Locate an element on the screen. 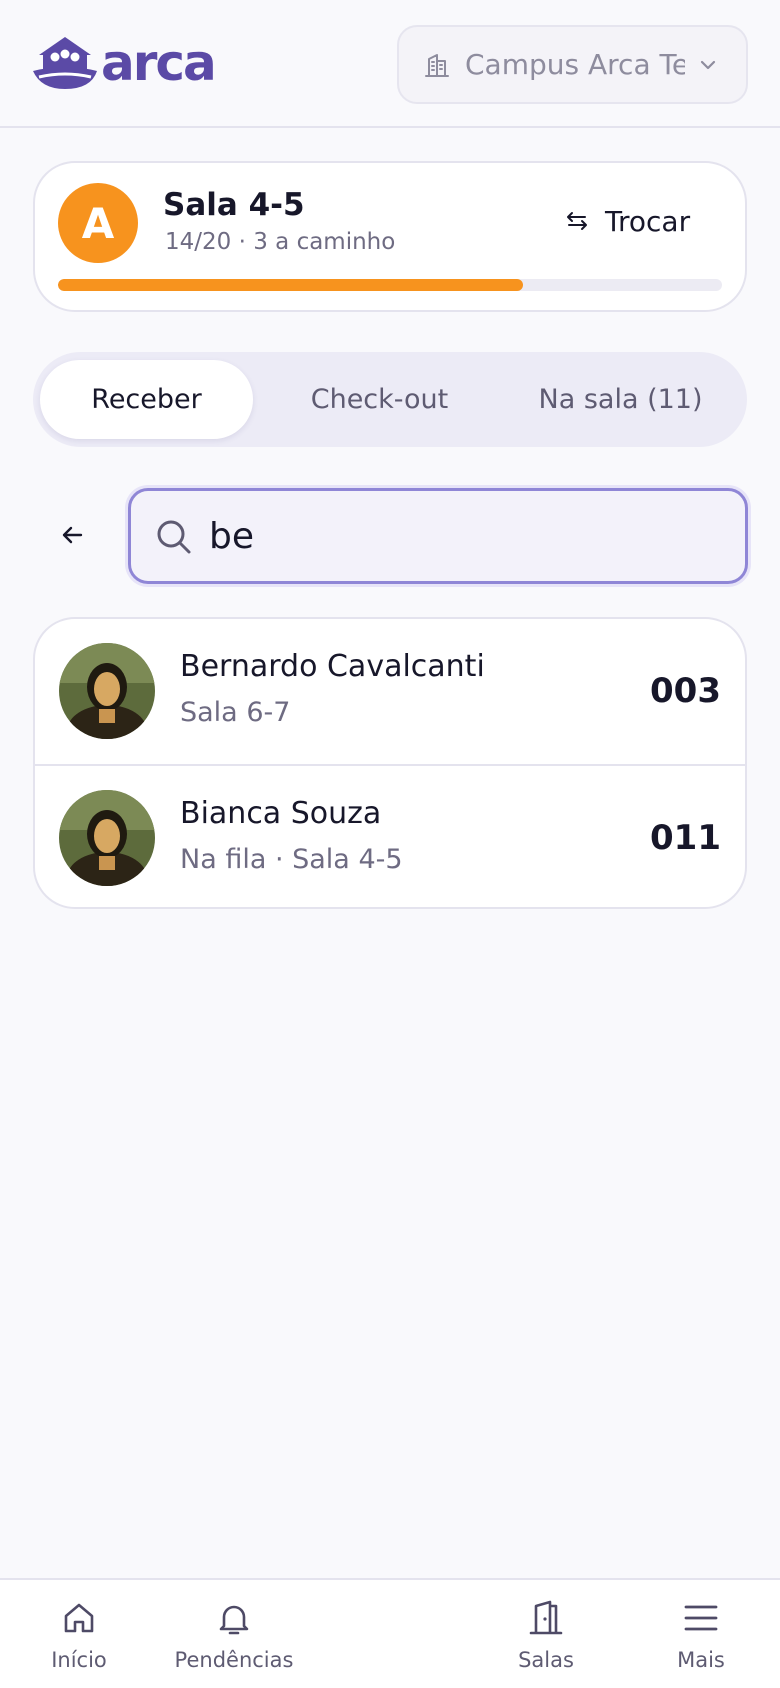  mode-tabs: Receber Check-out Na sala (11) is located at coordinates (390, 399).